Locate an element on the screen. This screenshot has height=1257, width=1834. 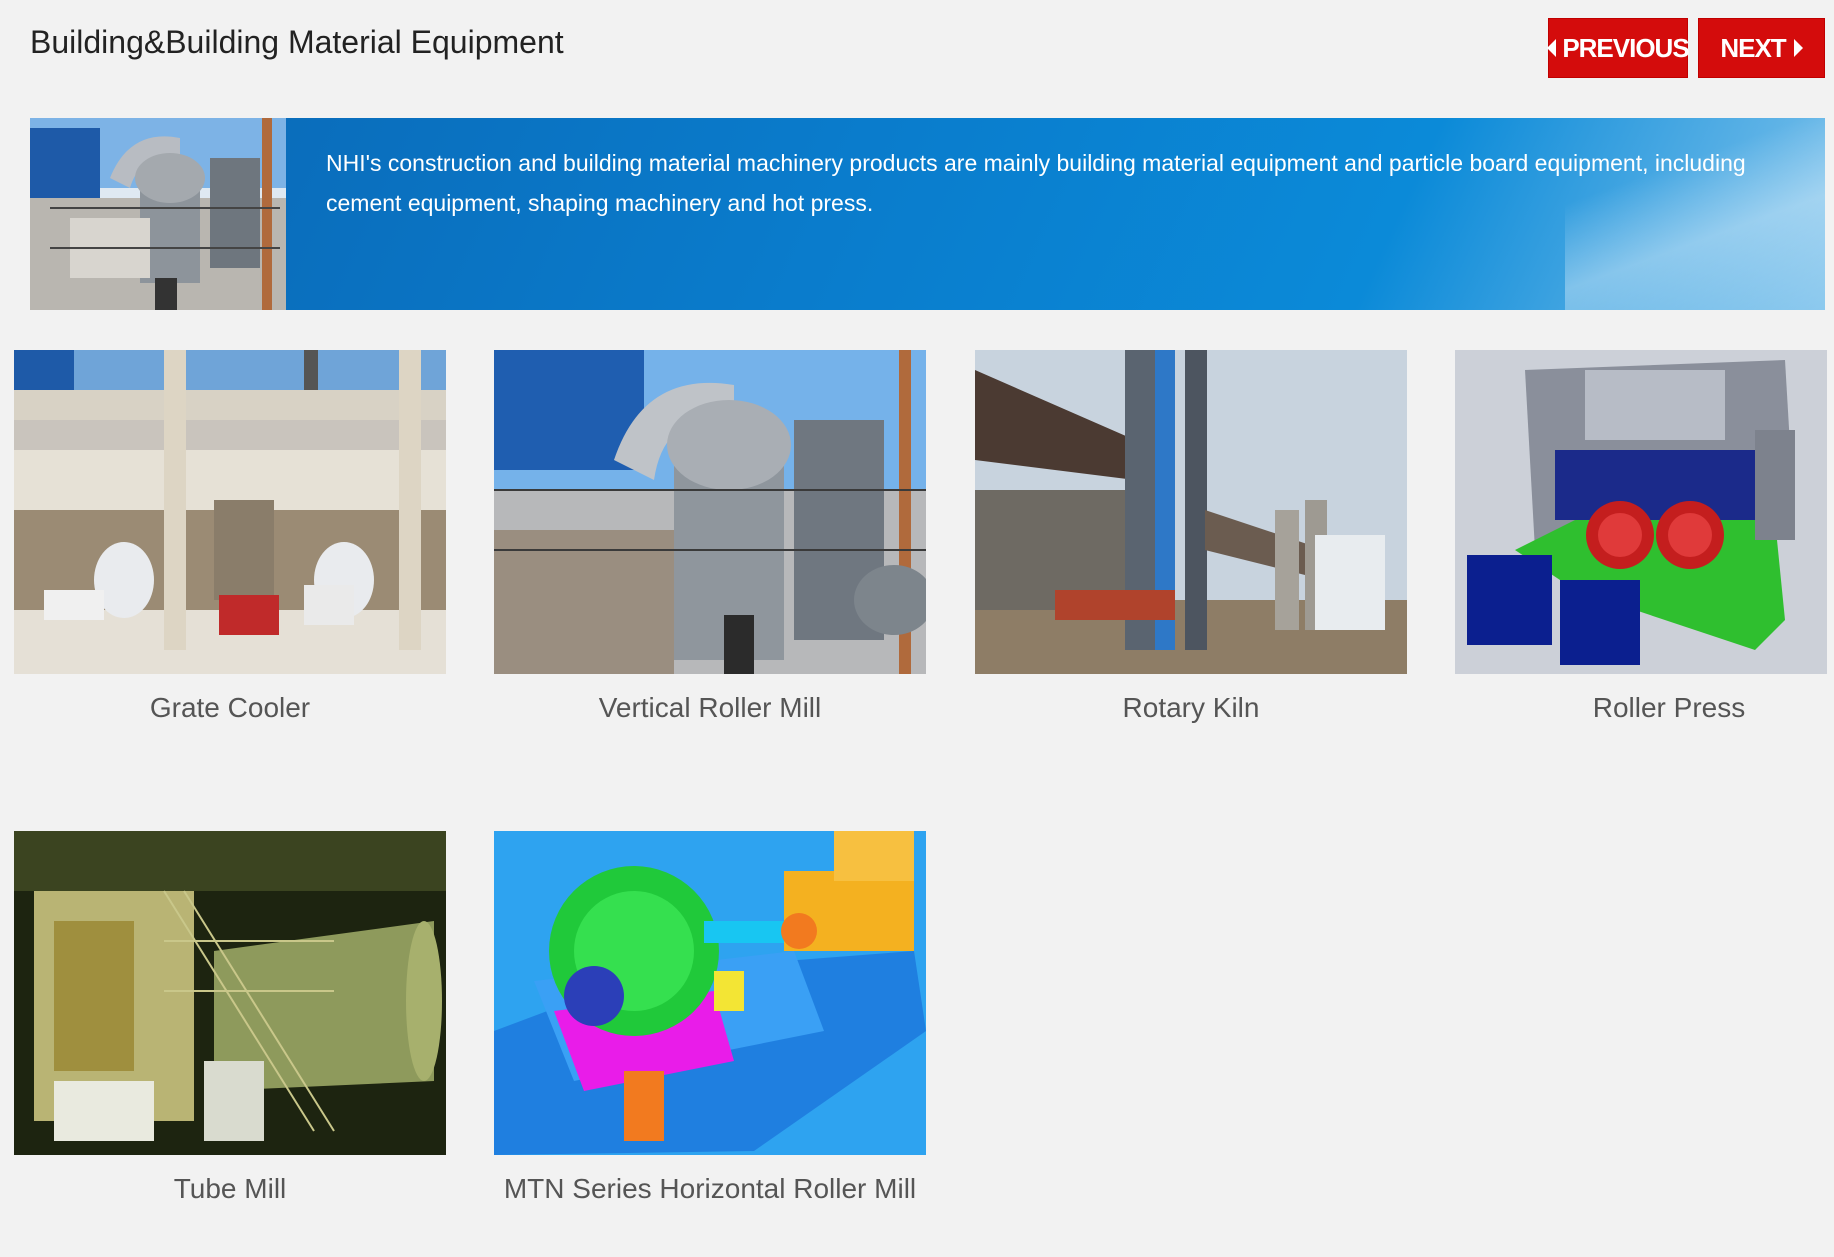
triangle-left-icon is located at coordinates (1552, 48).